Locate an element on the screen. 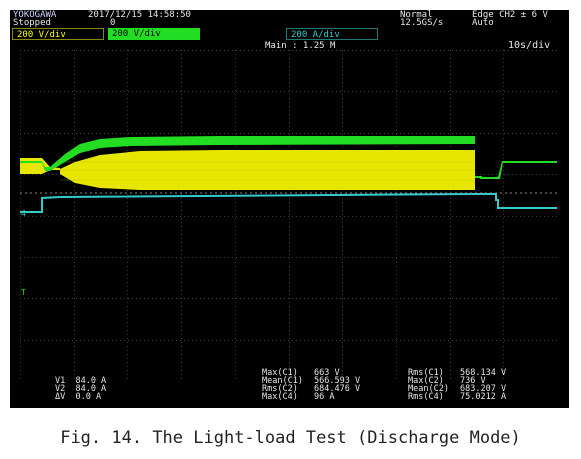  trigger-mode: Auto is located at coordinates (483, 23).